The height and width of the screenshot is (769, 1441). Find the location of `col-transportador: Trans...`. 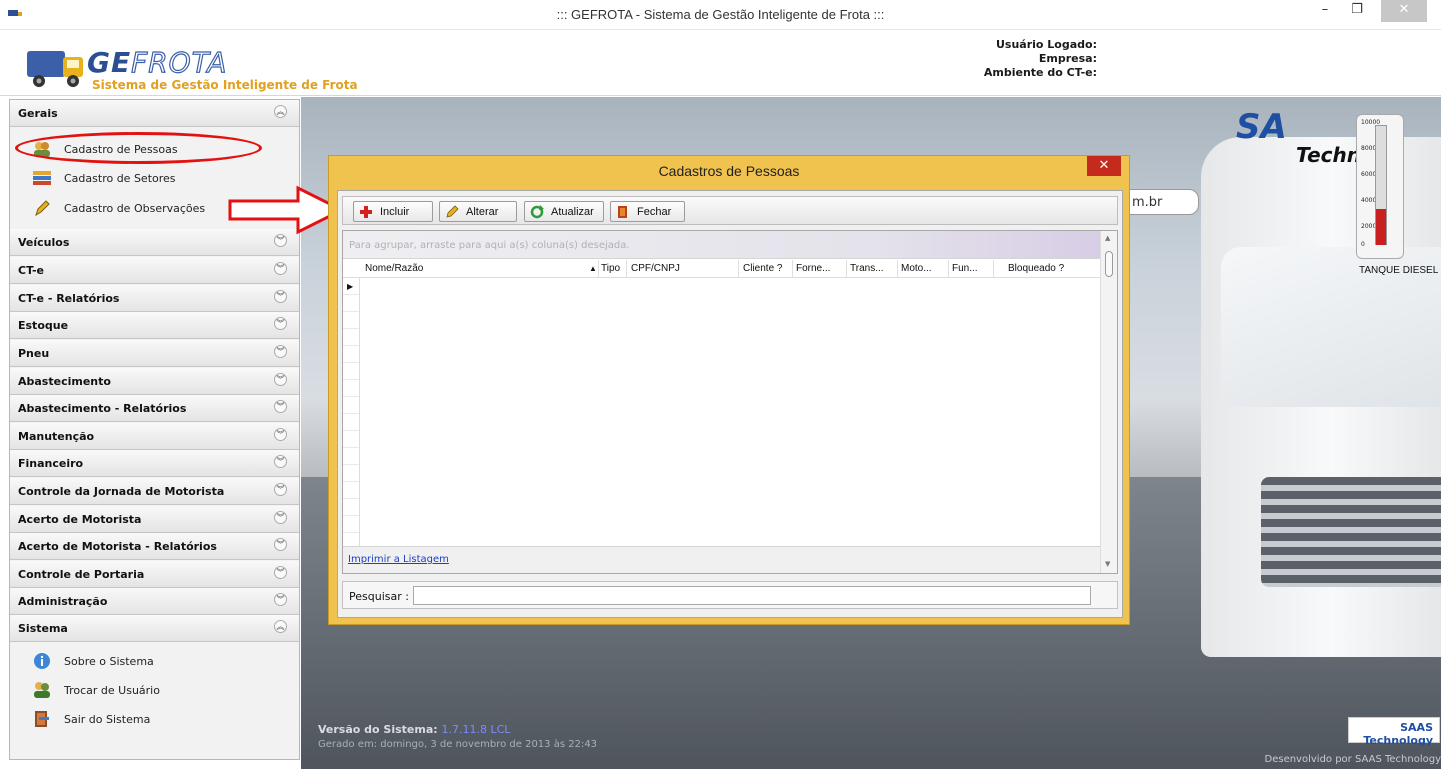

col-transportador: Trans... is located at coordinates (867, 268).